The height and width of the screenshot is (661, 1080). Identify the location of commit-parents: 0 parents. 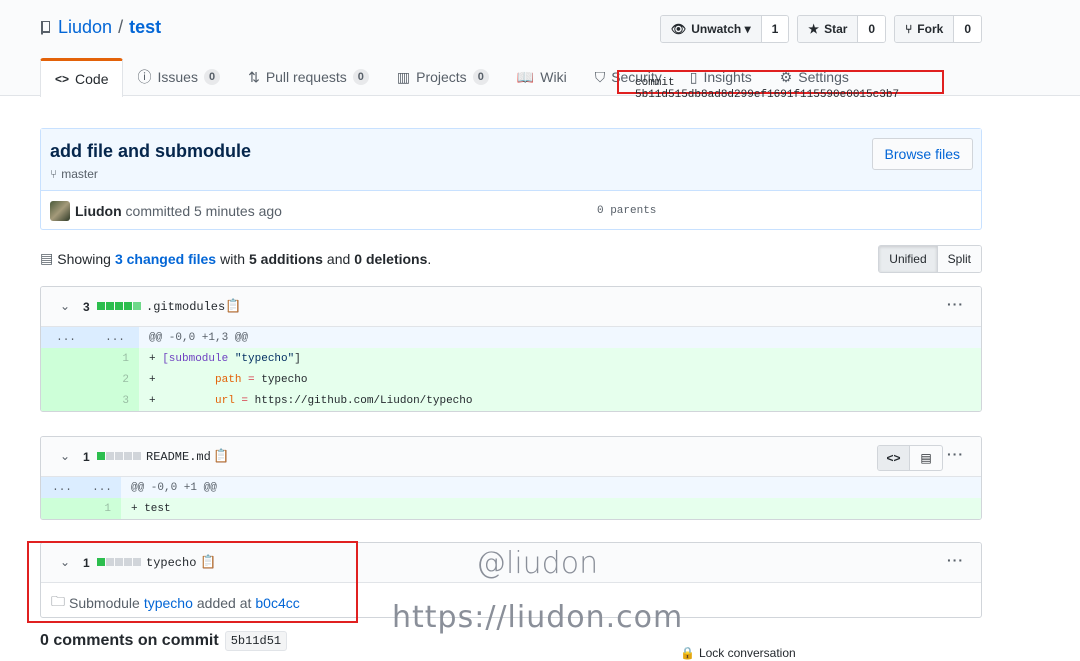
(627, 211).